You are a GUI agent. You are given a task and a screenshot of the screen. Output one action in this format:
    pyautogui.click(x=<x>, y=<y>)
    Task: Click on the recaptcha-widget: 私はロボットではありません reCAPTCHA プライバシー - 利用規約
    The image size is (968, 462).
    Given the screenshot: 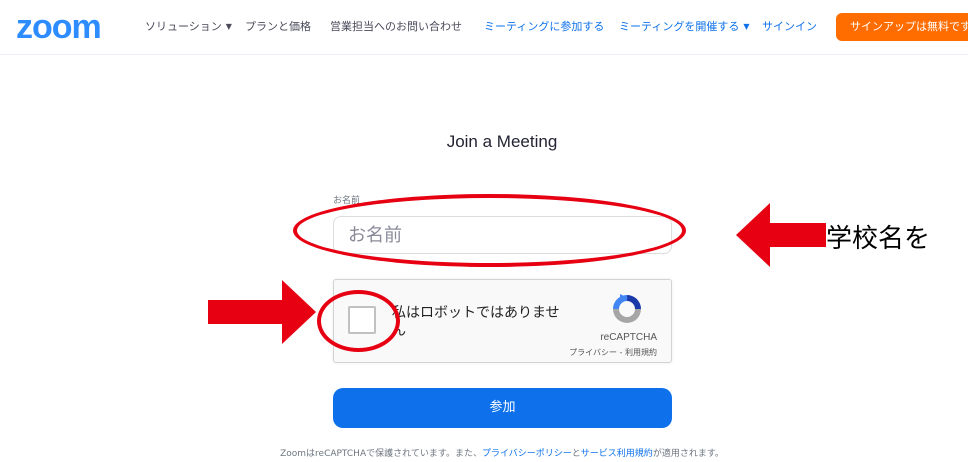 What is the action you would take?
    pyautogui.click(x=502, y=321)
    